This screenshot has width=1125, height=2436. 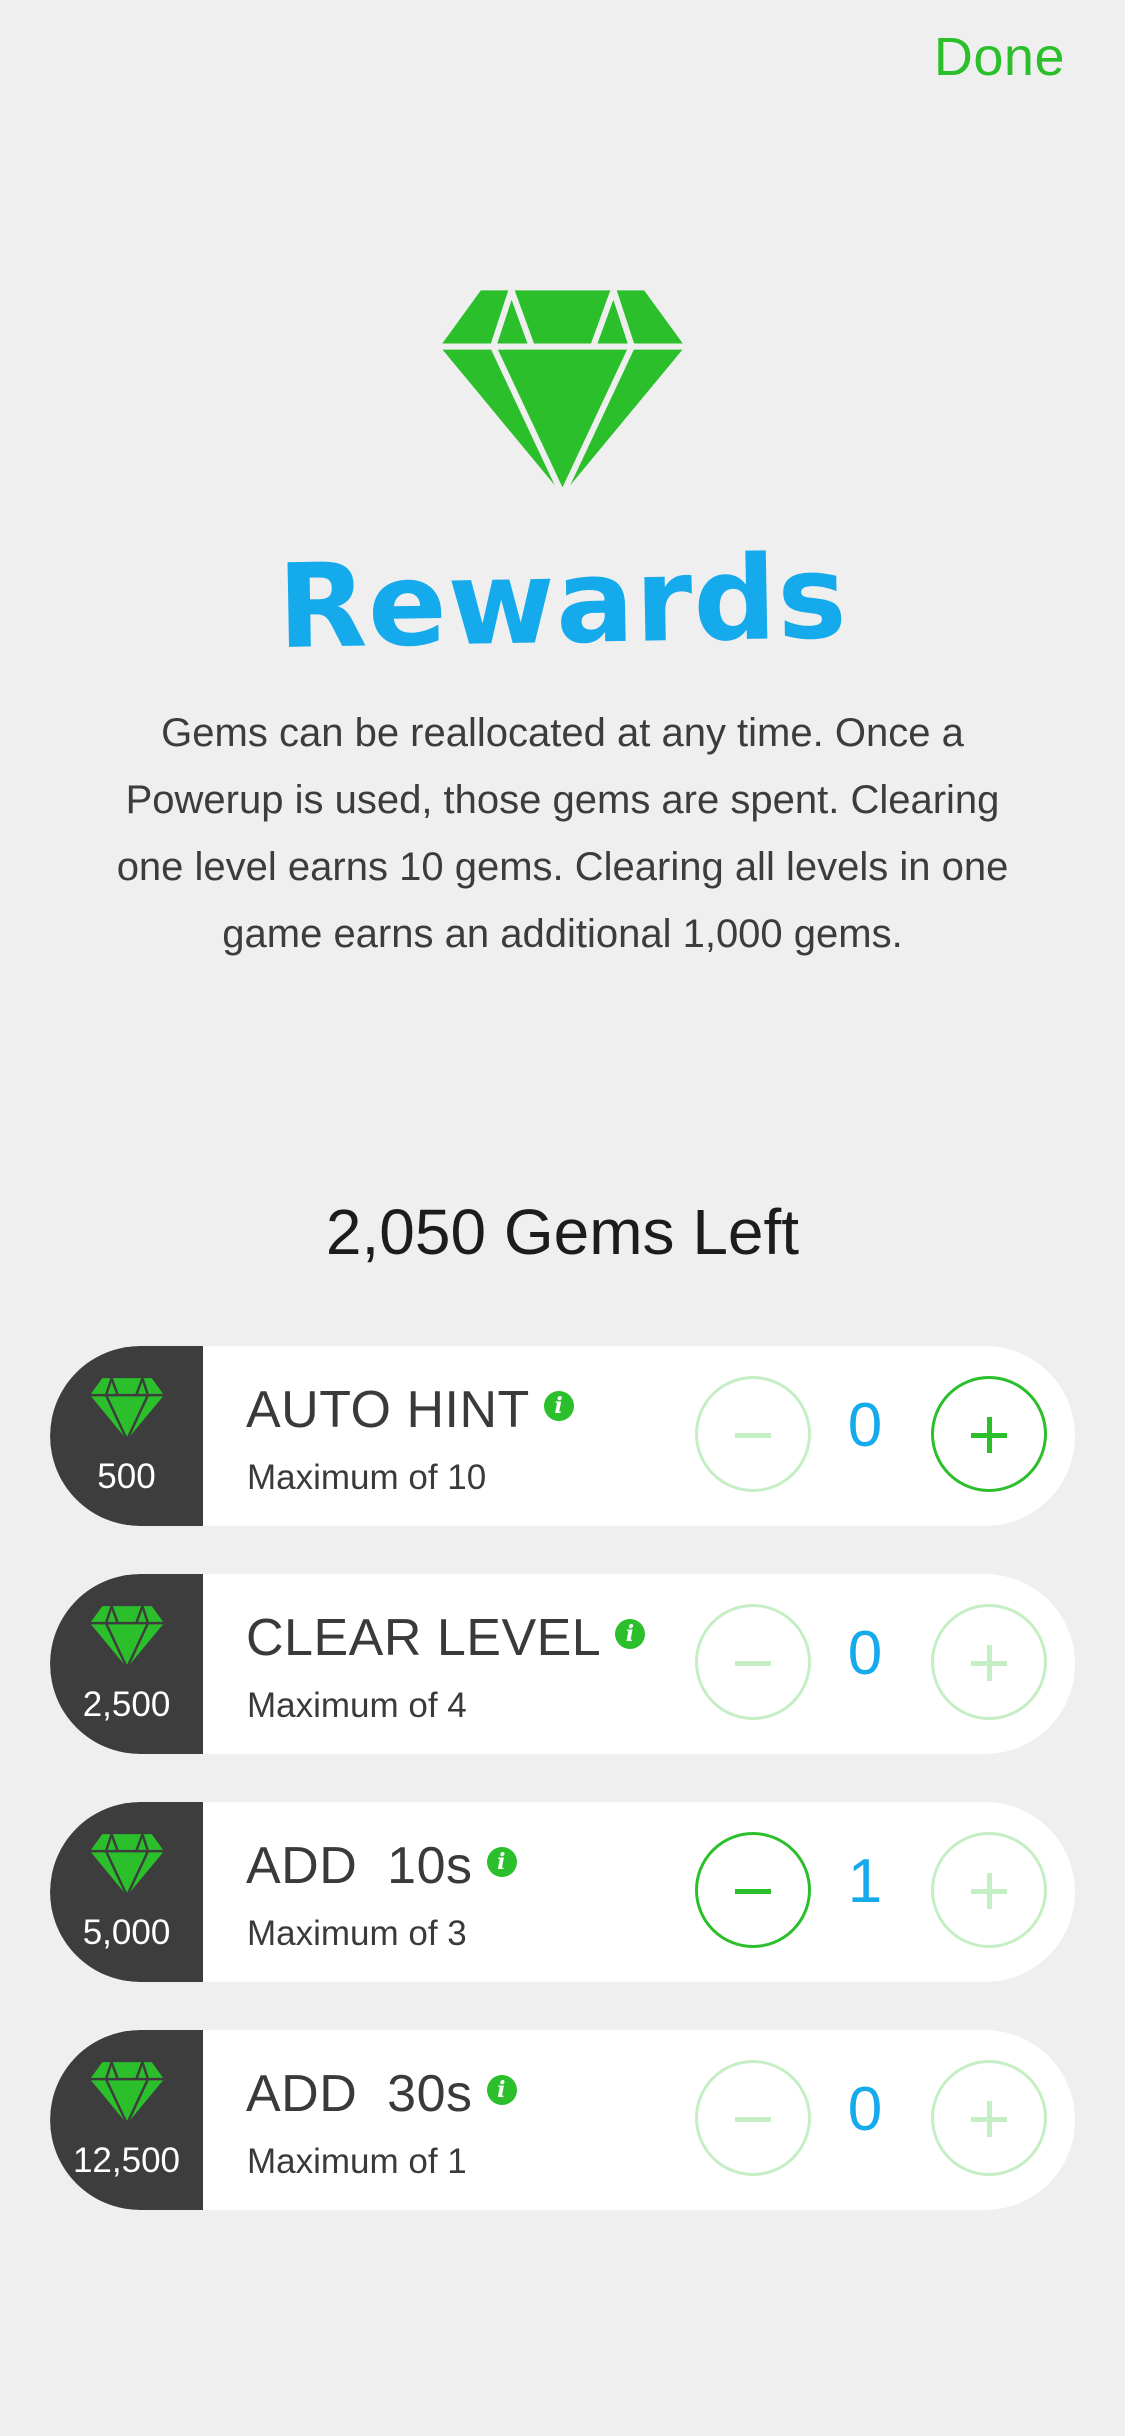 I want to click on cost-badge: 2,500, so click(x=126, y=1664).